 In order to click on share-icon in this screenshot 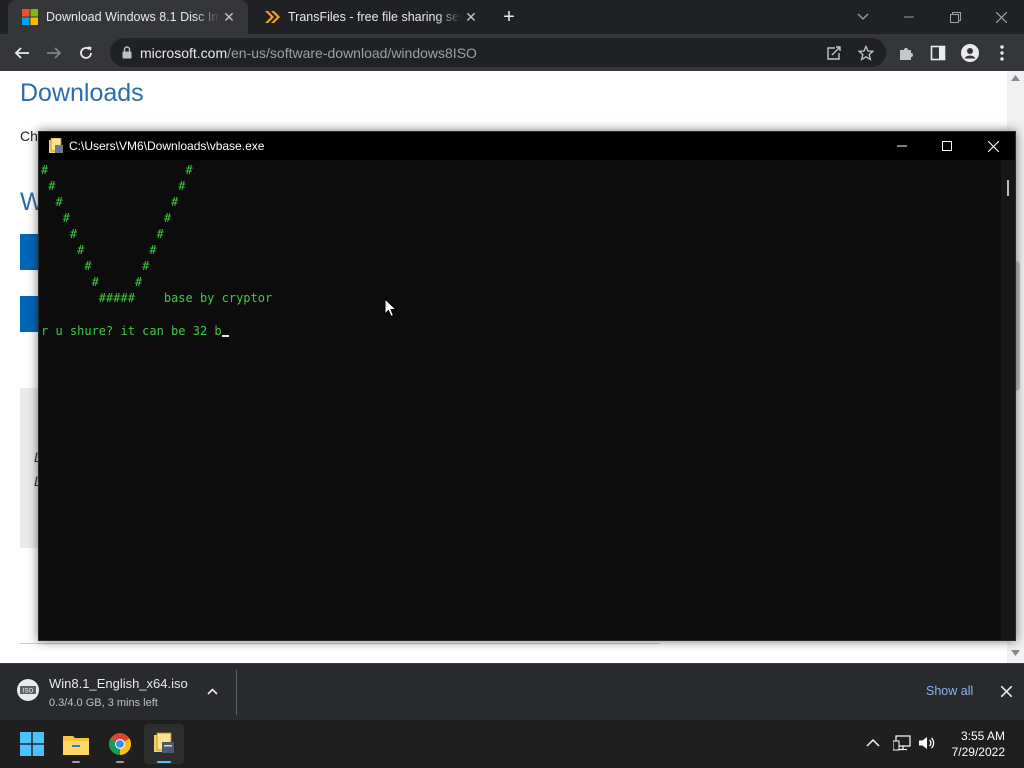, I will do `click(834, 53)`.